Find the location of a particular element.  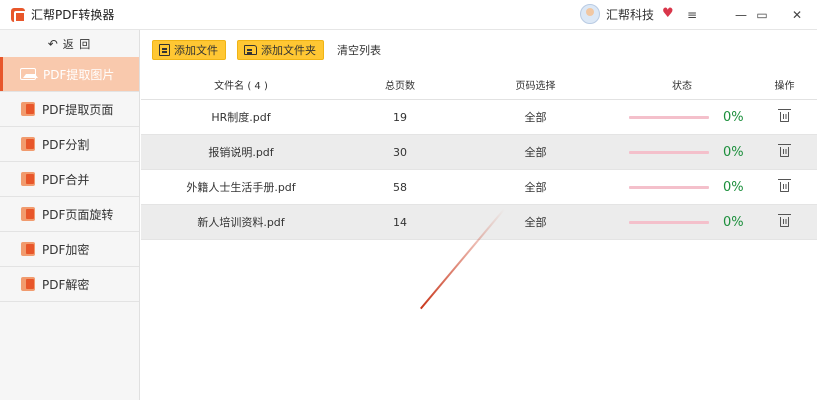

table-row: HR制度.pdf 19 全部 0% is located at coordinates (479, 117).